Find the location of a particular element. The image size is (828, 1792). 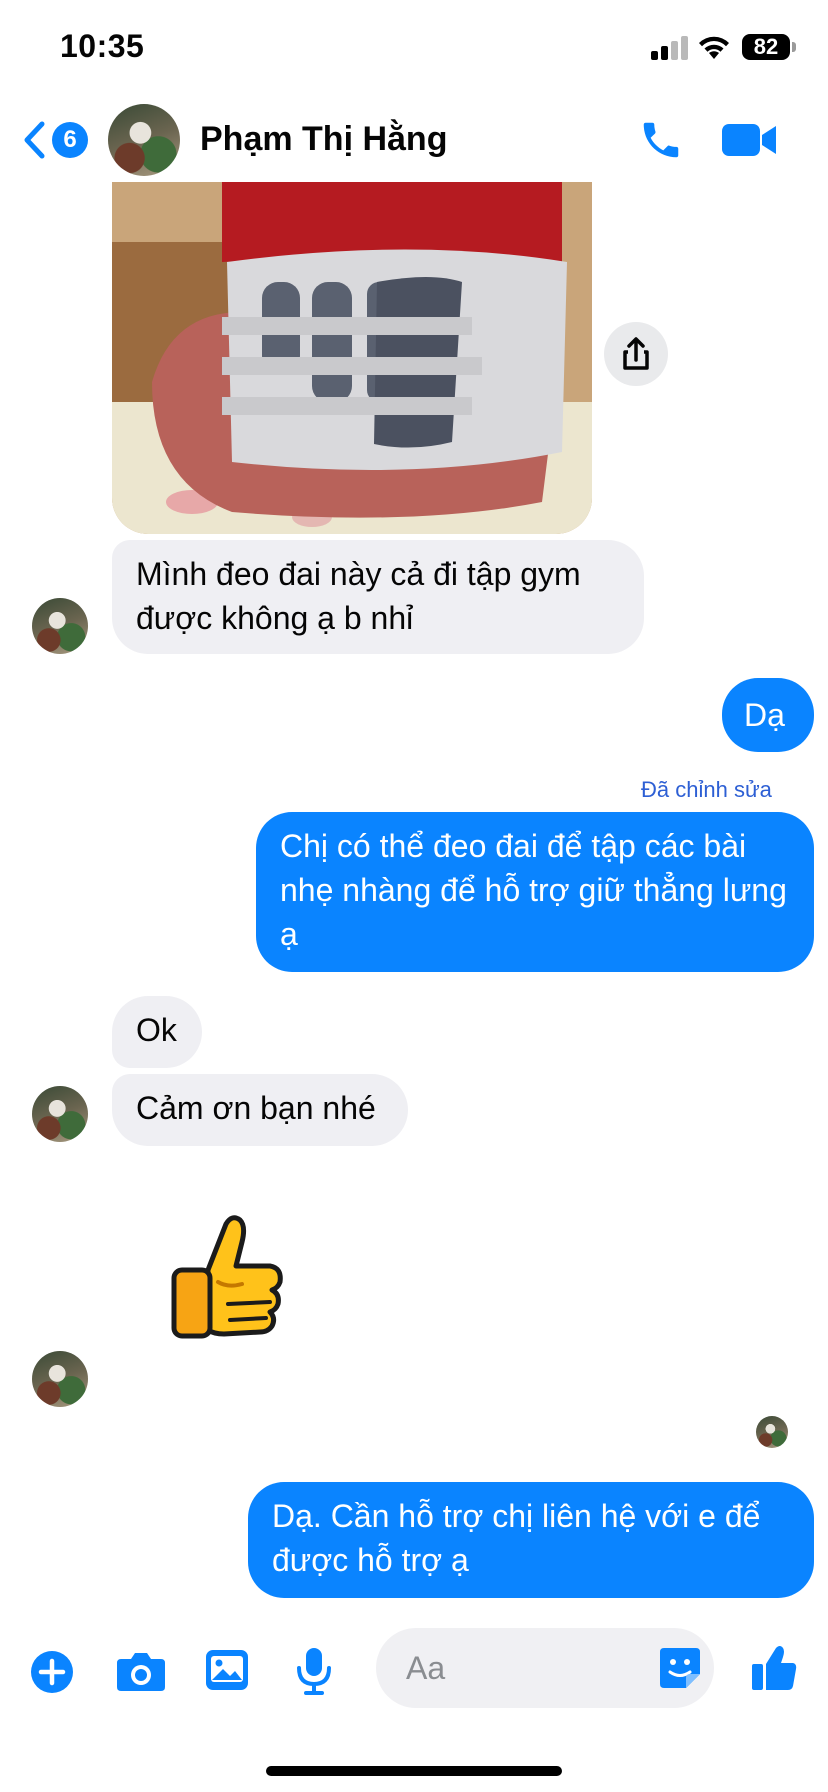

share-button is located at coordinates (636, 354).